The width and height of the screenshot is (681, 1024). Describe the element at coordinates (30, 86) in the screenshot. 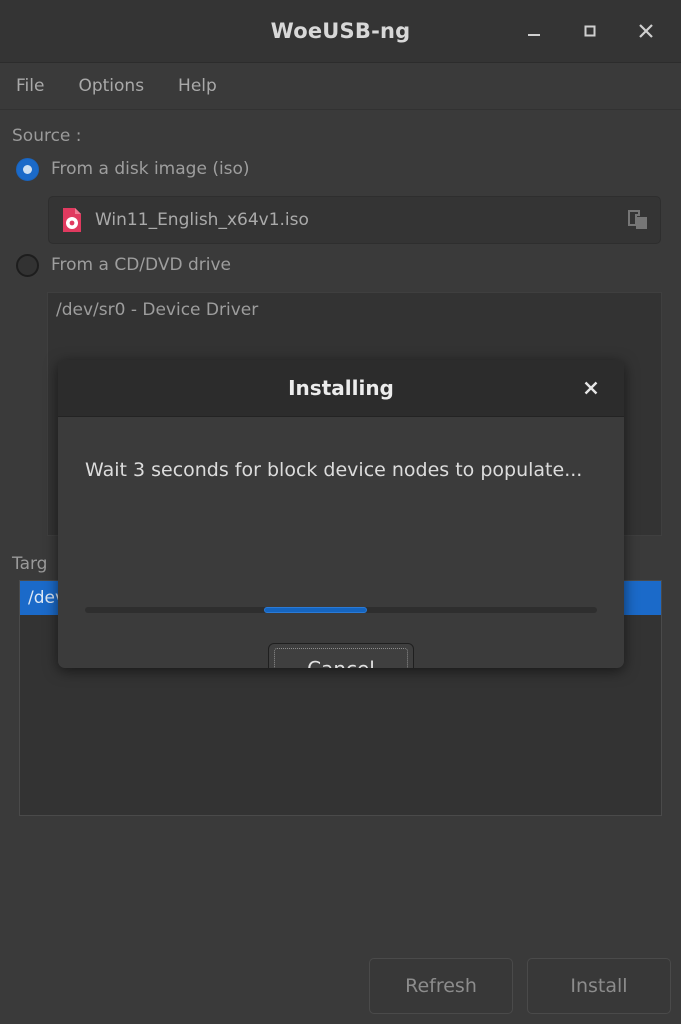

I see `menu-item-file: File` at that location.